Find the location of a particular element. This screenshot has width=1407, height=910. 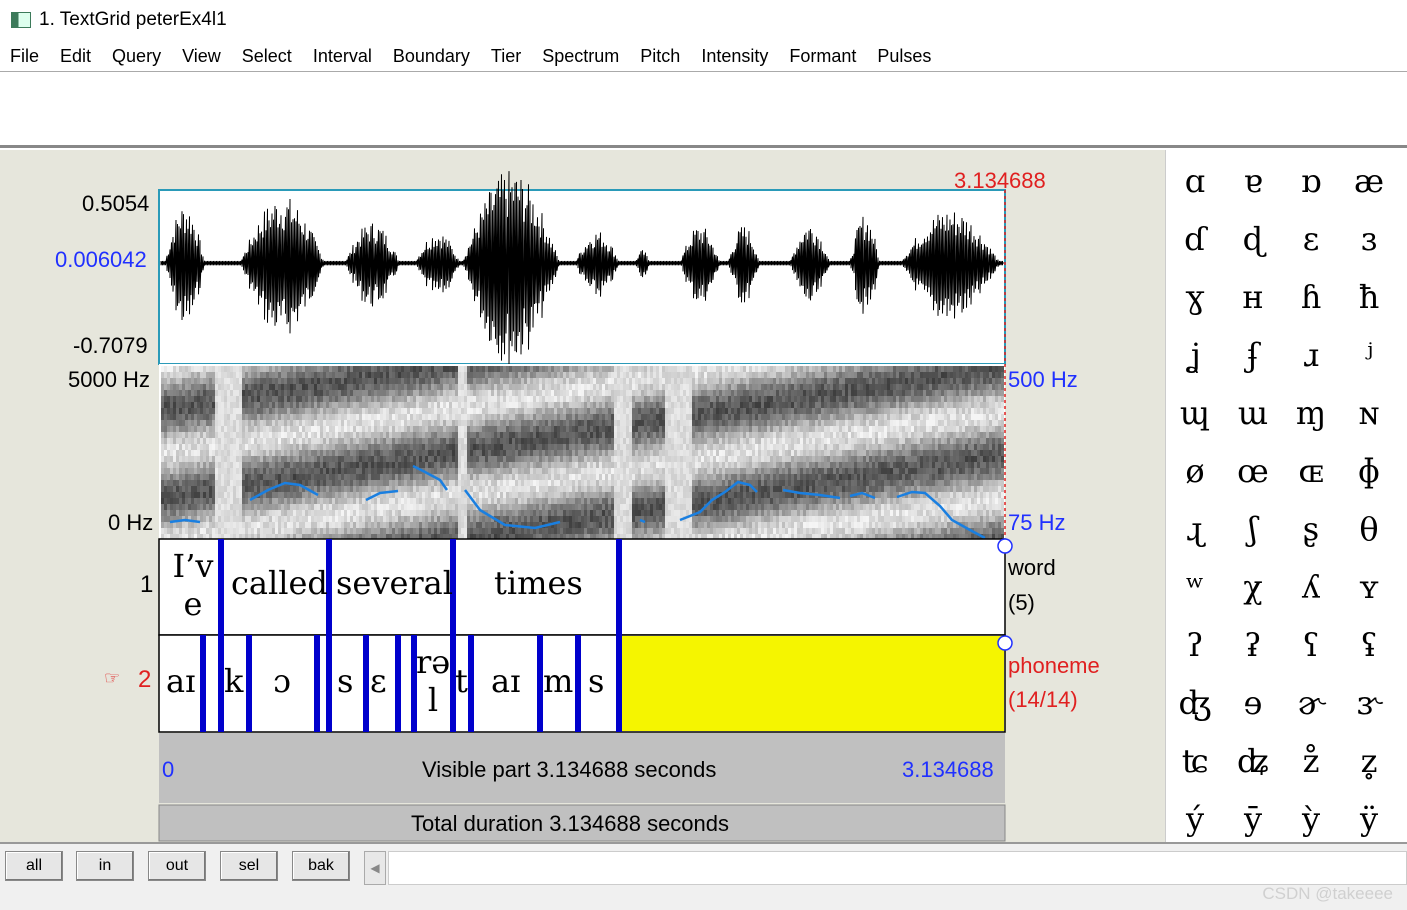

ipa-symbol: ʃ is located at coordinates (1253, 529).